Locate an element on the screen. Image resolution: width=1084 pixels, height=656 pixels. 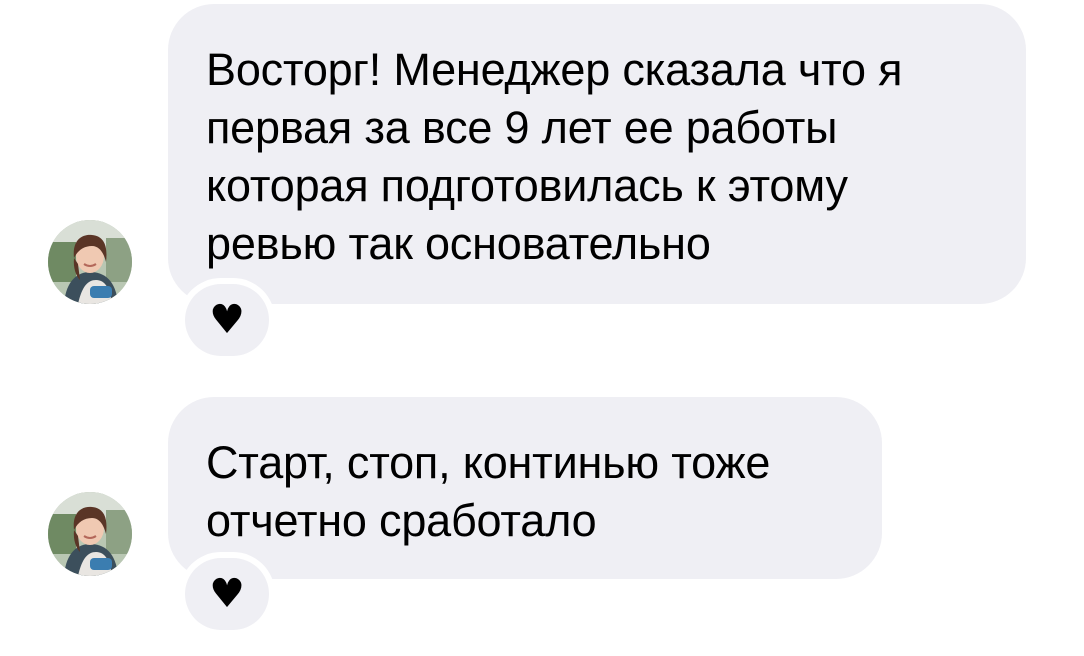
message-text-line: отчетно сработало is located at coordinates (401, 520).